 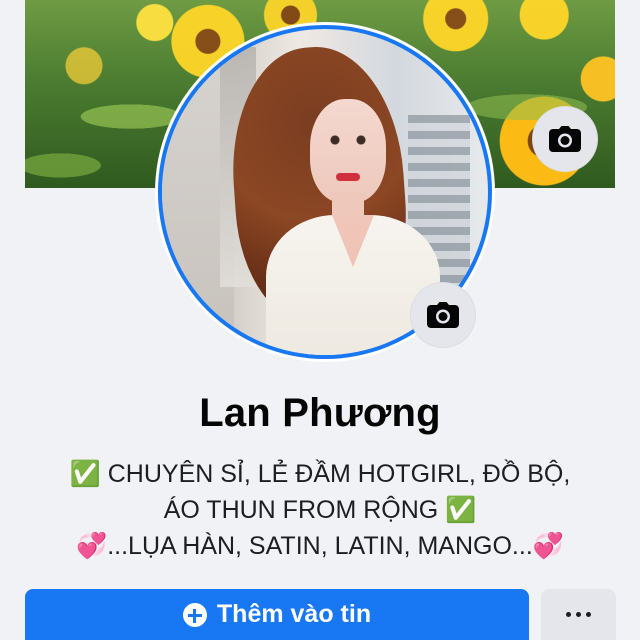 I want to click on edit-cover-photo-button, so click(x=565, y=139).